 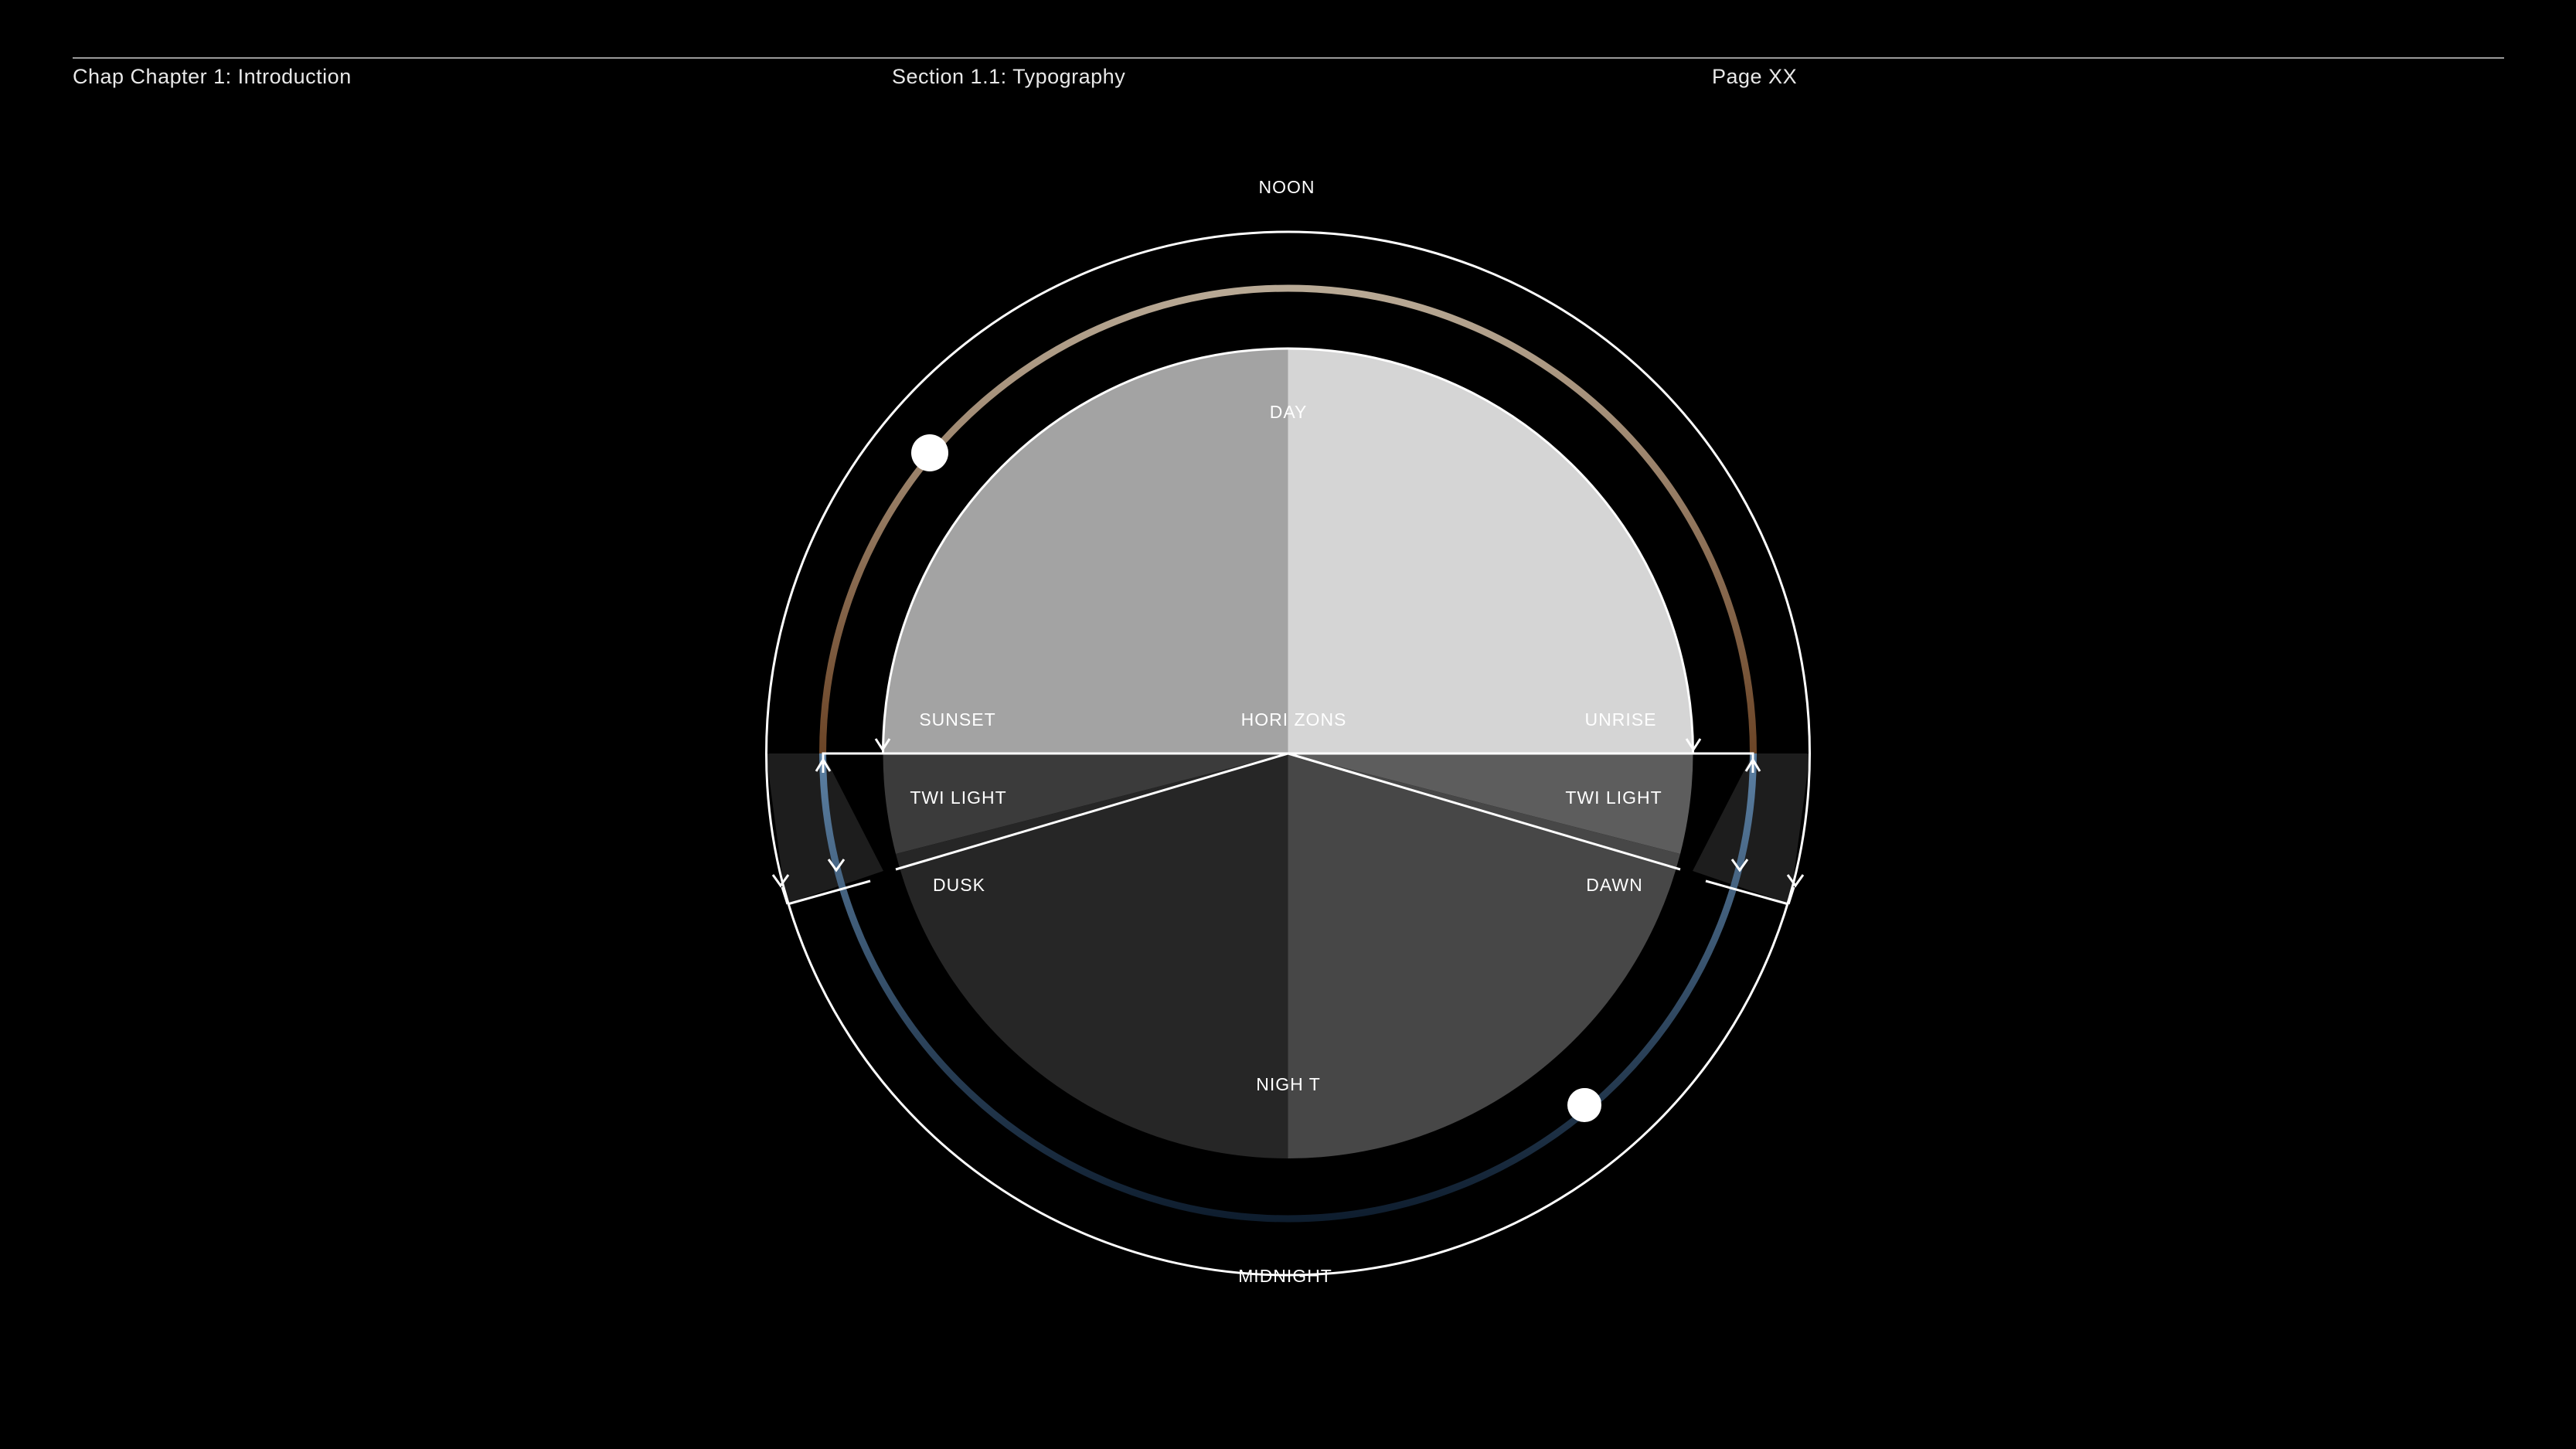 I want to click on label-sunset: SUNSET, so click(x=957, y=720).